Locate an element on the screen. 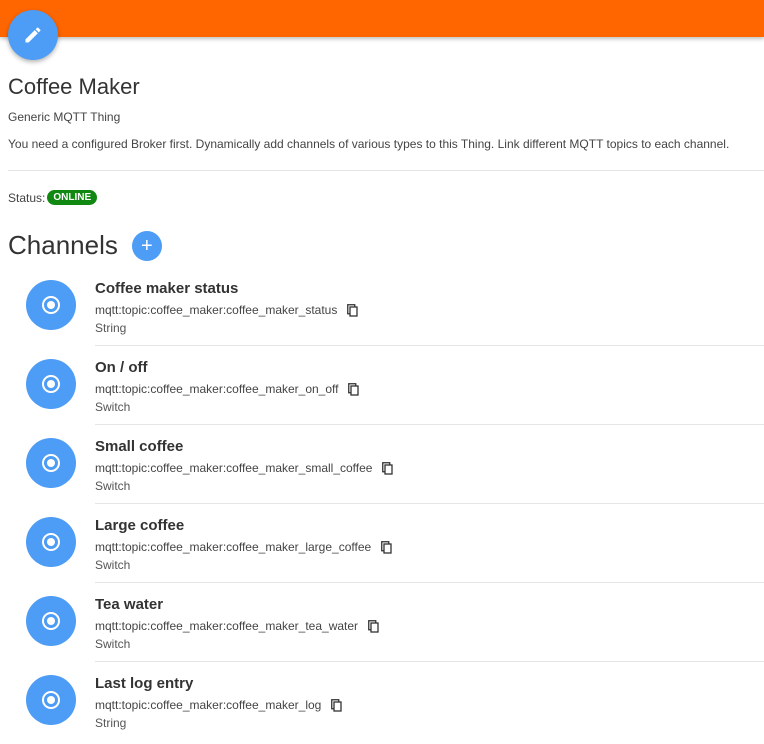 The height and width of the screenshot is (744, 764). status-badge: ONLINE is located at coordinates (72, 197).